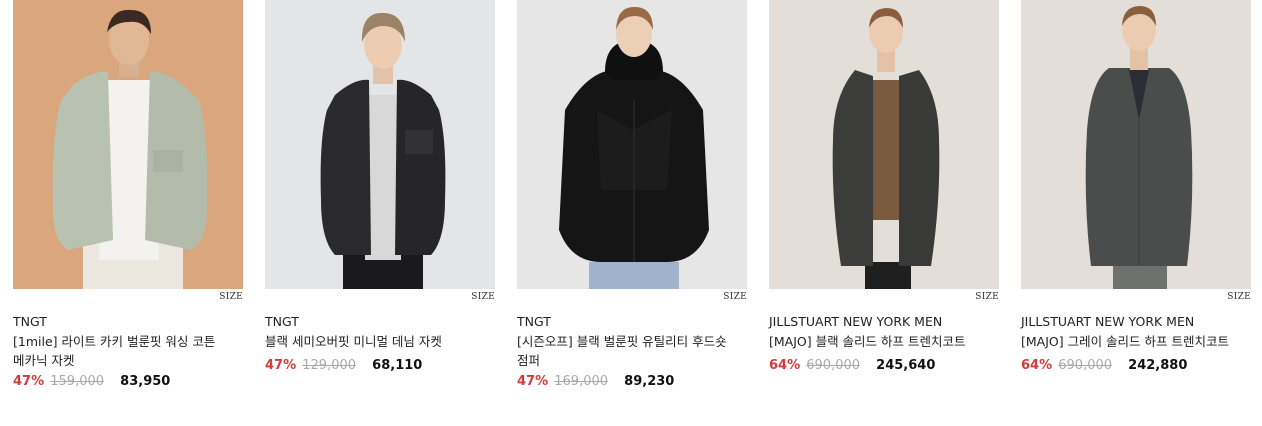 Image resolution: width=1262 pixels, height=426 pixels. I want to click on price-row: 64% 690,000 242,880, so click(1136, 366).